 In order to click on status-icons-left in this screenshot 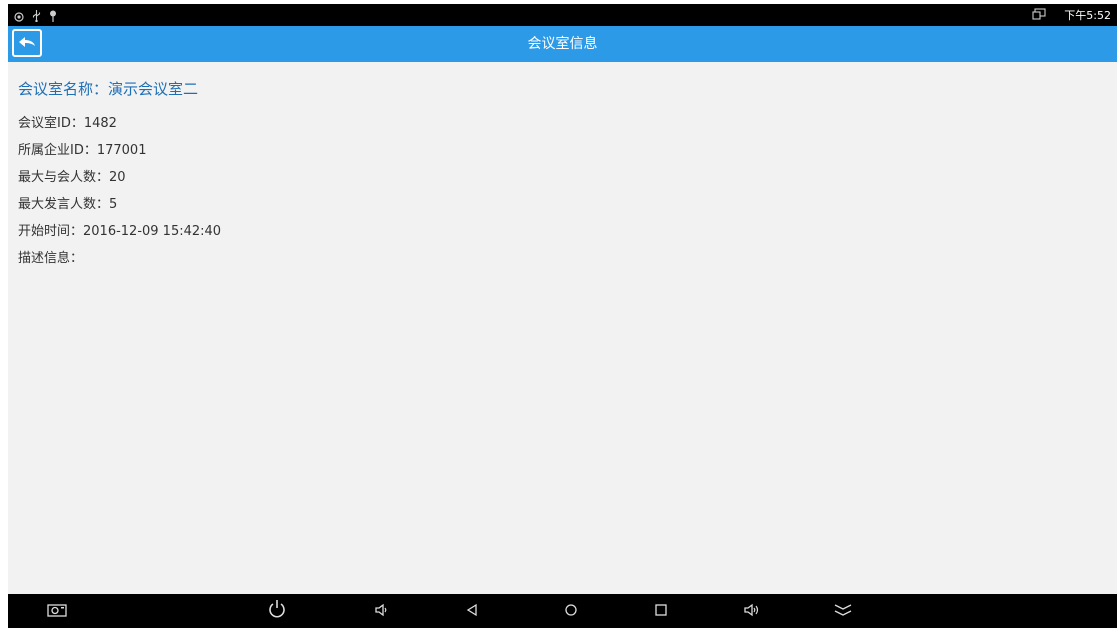, I will do `click(35, 16)`.